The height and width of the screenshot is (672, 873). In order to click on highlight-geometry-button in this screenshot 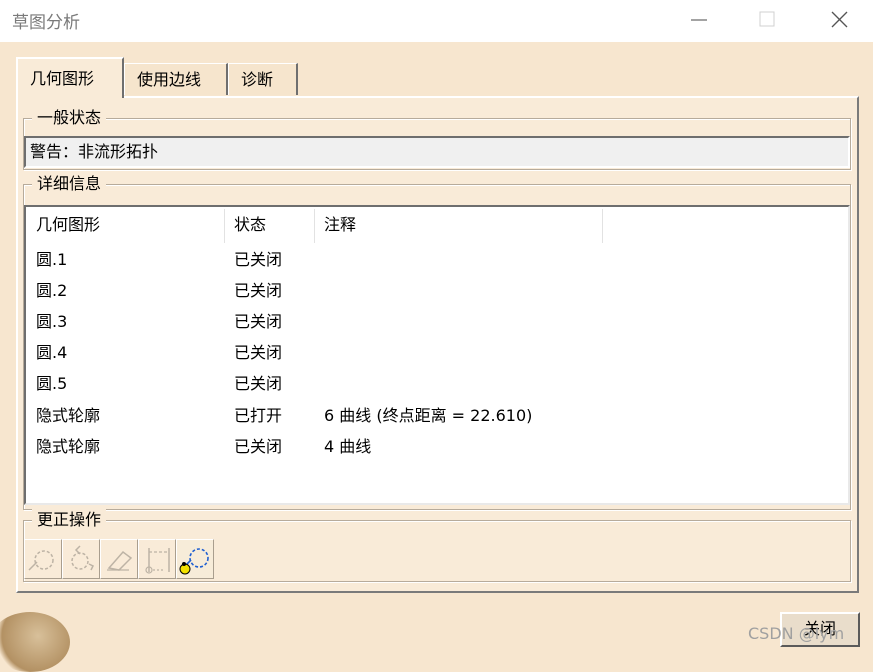, I will do `click(195, 559)`.